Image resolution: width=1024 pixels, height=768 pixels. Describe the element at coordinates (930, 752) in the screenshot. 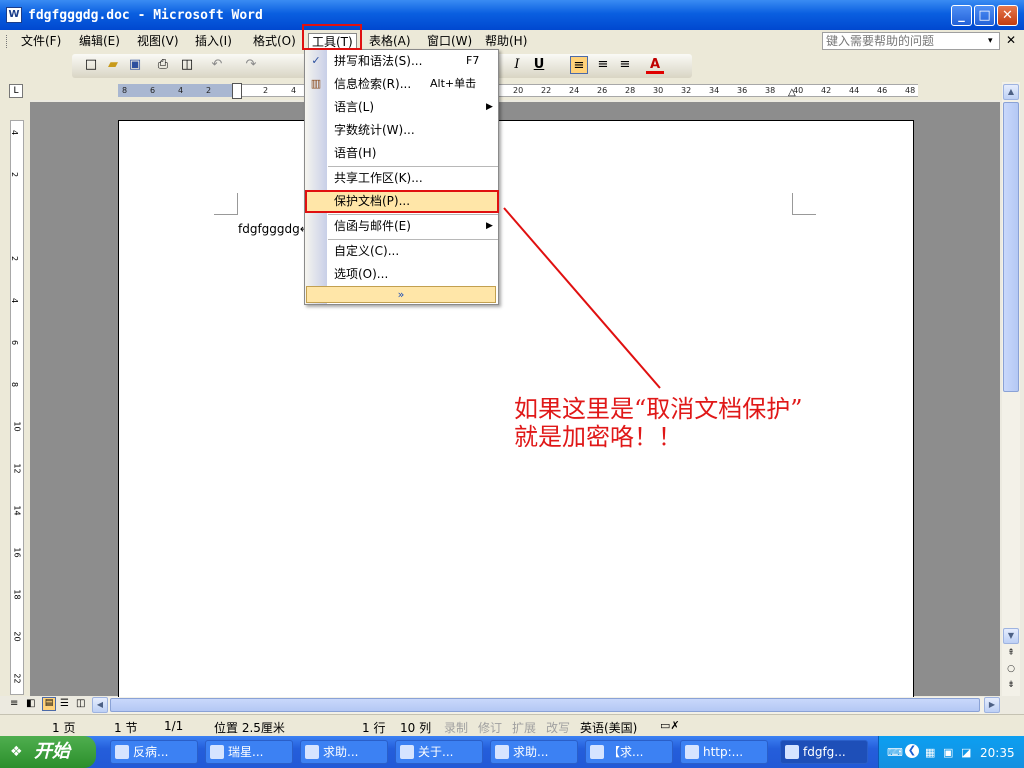

I see `network-icon: ▦` at that location.